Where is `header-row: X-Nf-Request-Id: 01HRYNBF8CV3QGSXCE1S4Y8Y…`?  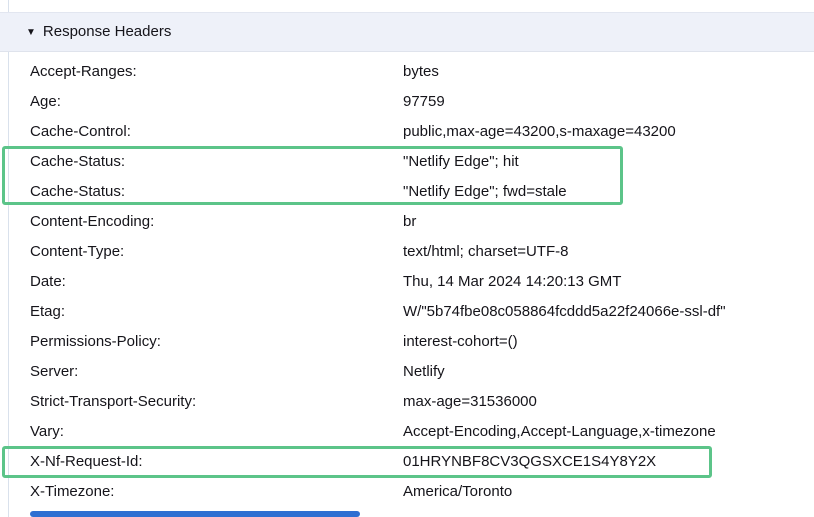 header-row: X-Nf-Request-Id: 01HRYNBF8CV3QGSXCE1S4Y8Y… is located at coordinates (407, 462).